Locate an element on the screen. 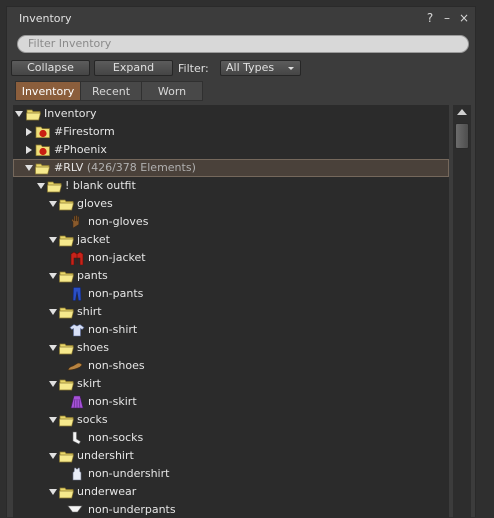 The width and height of the screenshot is (494, 518). tree-label: shirt is located at coordinates (89, 311).